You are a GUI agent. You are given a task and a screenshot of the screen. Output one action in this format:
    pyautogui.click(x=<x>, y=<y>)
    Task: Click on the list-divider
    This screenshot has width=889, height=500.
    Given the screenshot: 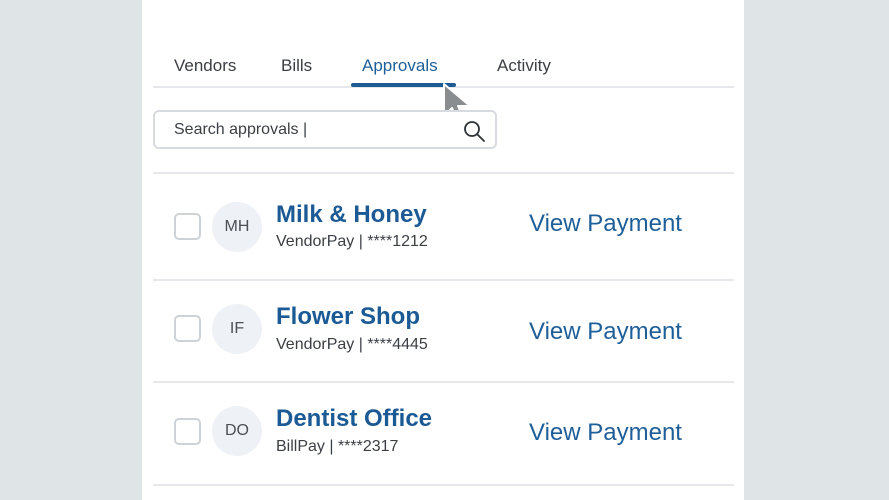 What is the action you would take?
    pyautogui.click(x=443, y=485)
    